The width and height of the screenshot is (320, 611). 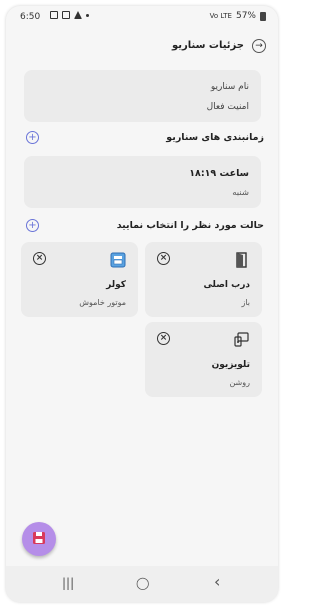 I want to click on device-name: تلویزیون, so click(x=230, y=365).